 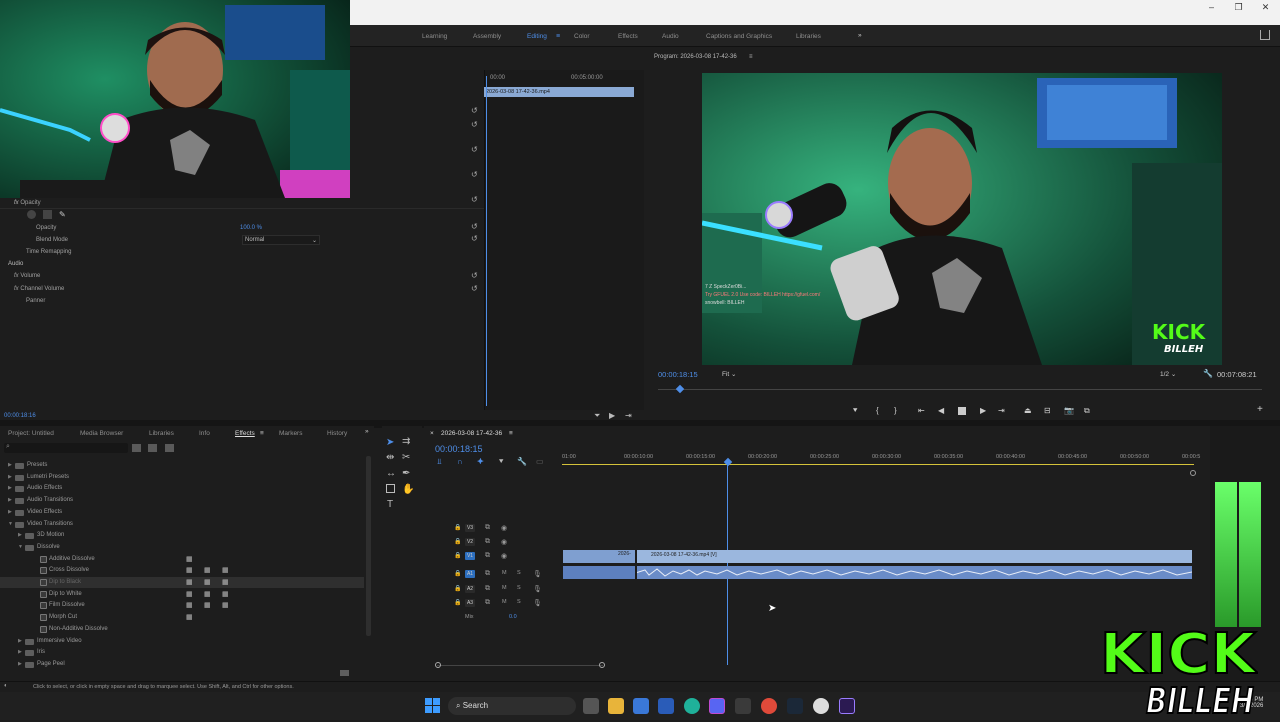 I want to click on app-icon, so click(x=743, y=706).